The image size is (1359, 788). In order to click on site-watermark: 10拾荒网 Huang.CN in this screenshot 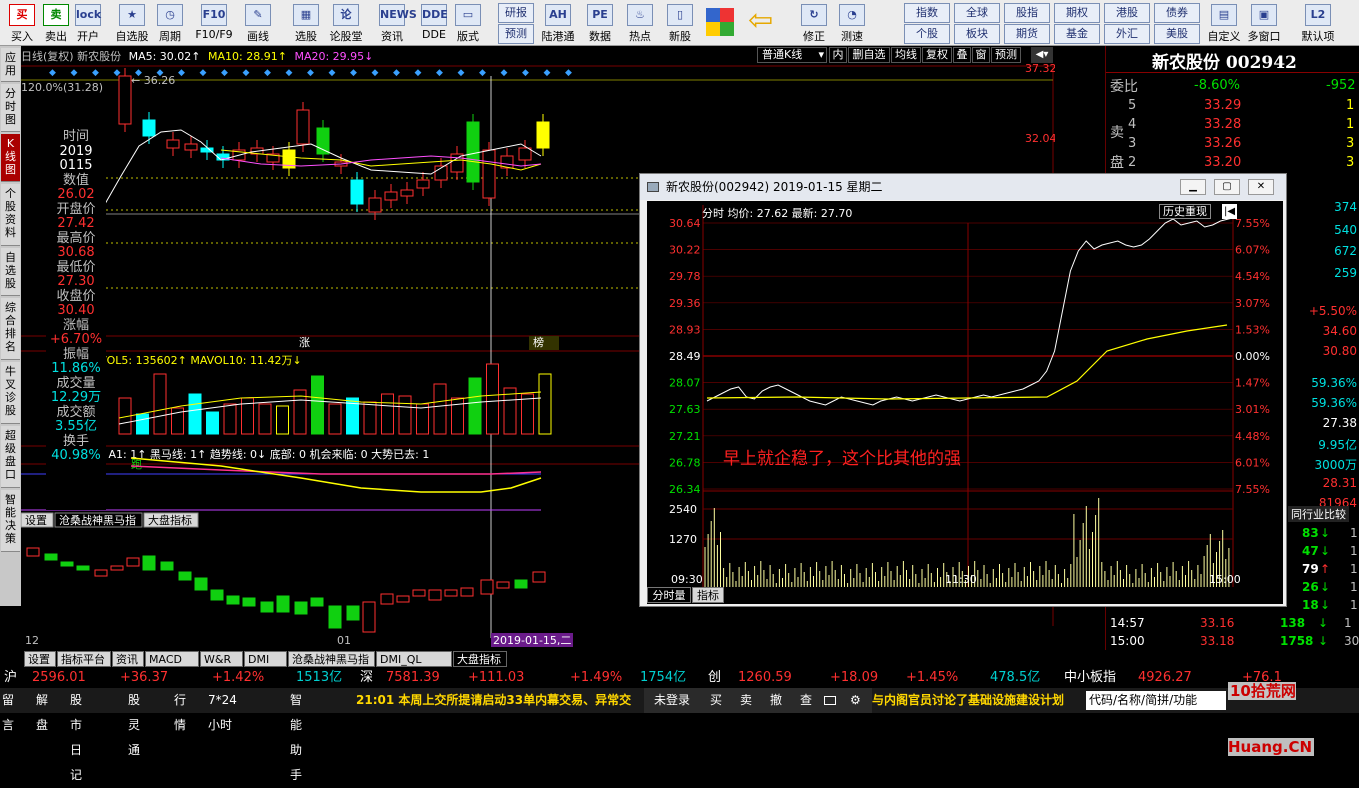, I will do `click(1293, 708)`.